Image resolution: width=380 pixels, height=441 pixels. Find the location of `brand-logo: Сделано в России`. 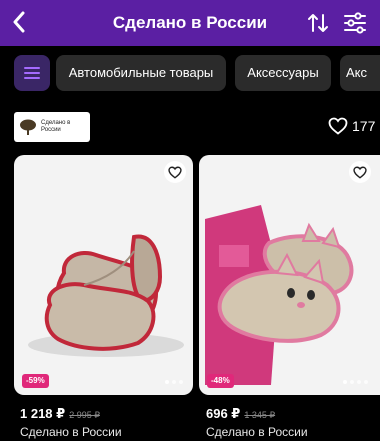

brand-logo: Сделано в России is located at coordinates (52, 127).